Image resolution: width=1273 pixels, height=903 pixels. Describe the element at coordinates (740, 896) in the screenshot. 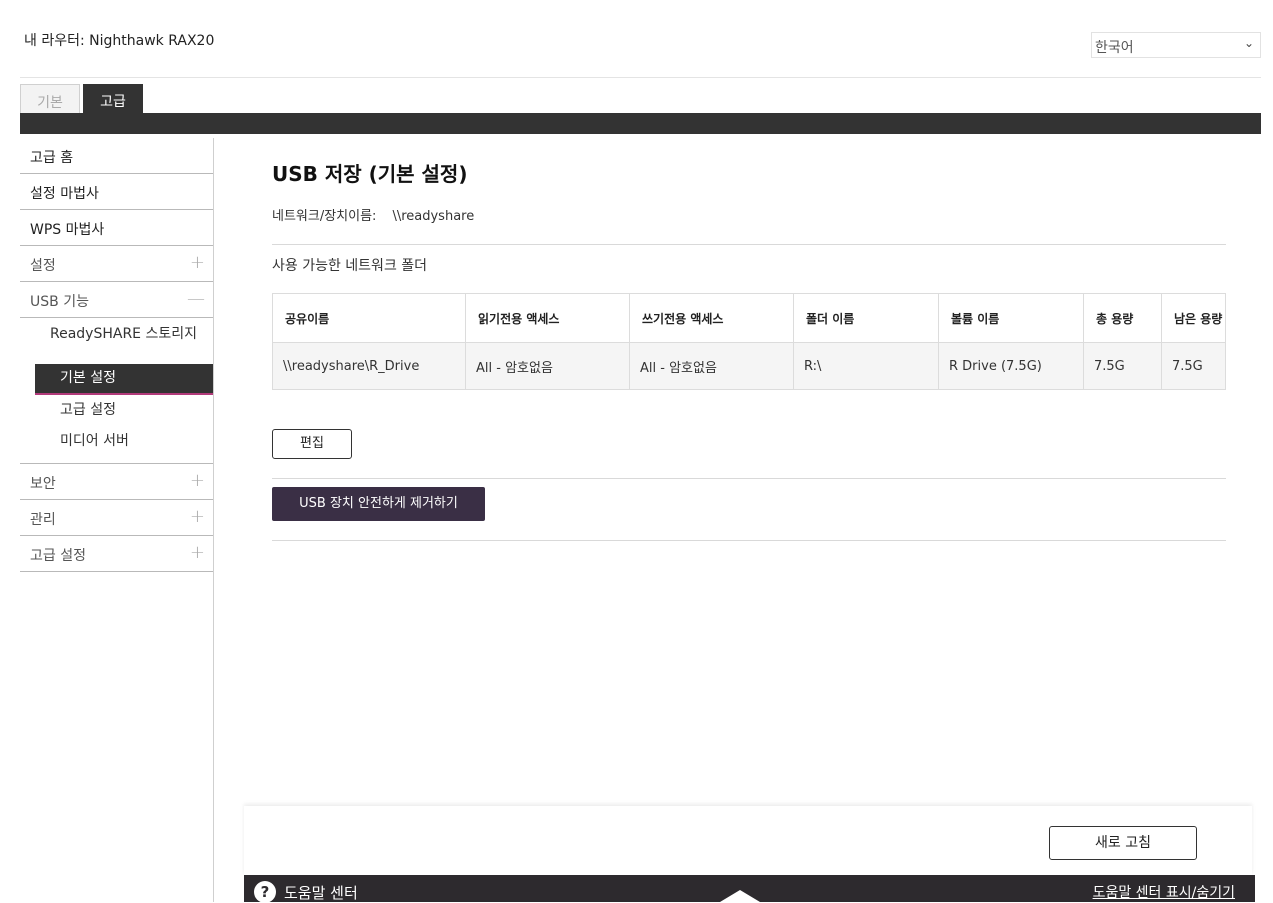

I see `help-expand-arrow-icon` at that location.